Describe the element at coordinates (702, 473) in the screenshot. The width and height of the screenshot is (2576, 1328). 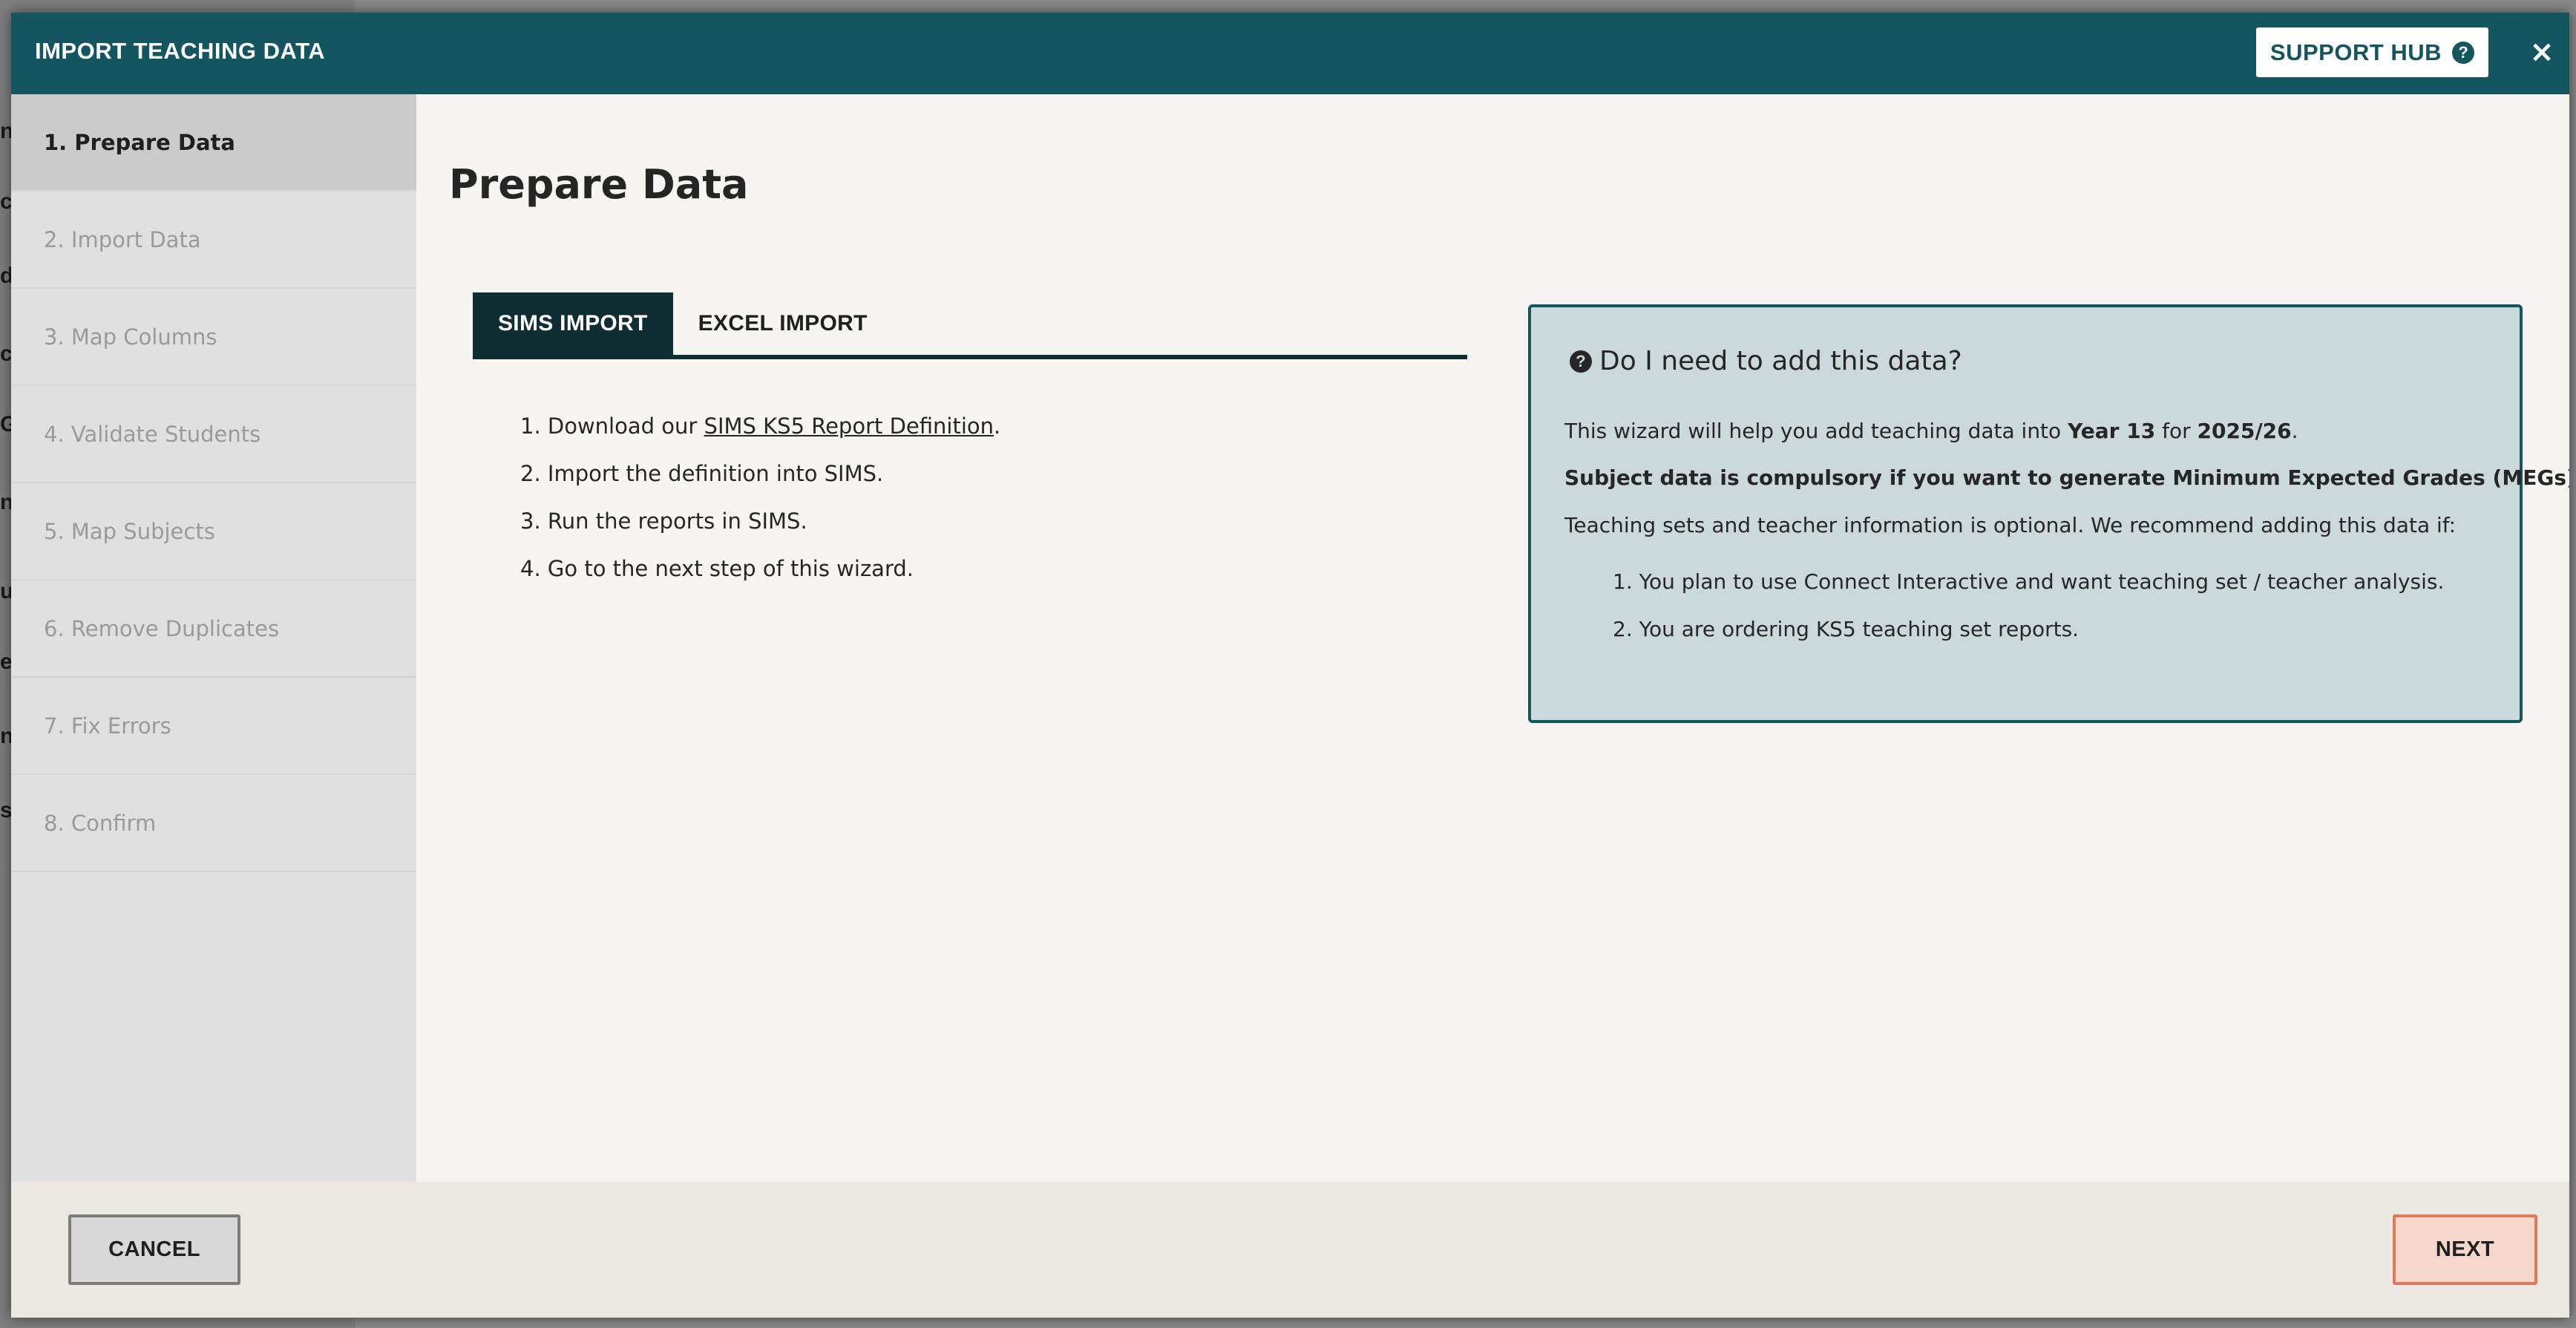
I see `list-item: 2. Import the definition into SIMS.` at that location.